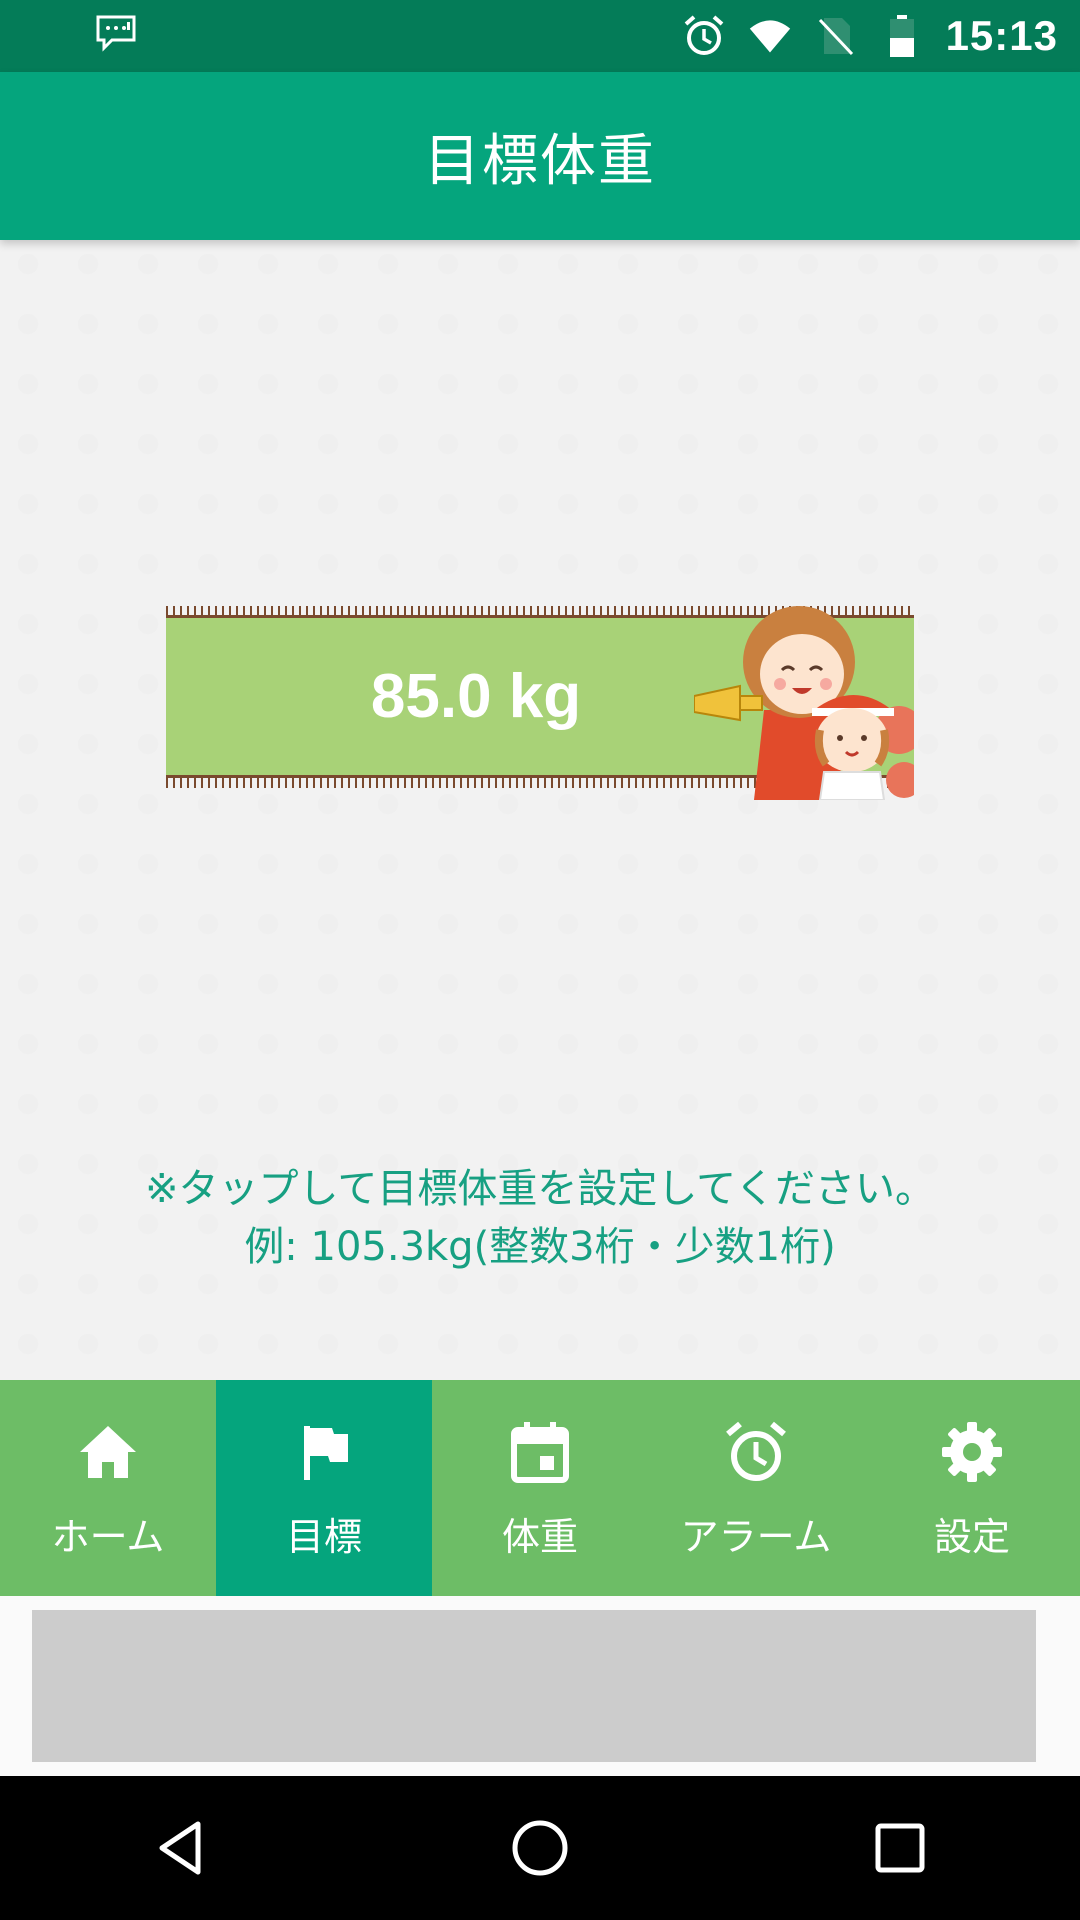 The height and width of the screenshot is (1920, 1080). I want to click on nav-label-weight: 体重, so click(539, 1536).